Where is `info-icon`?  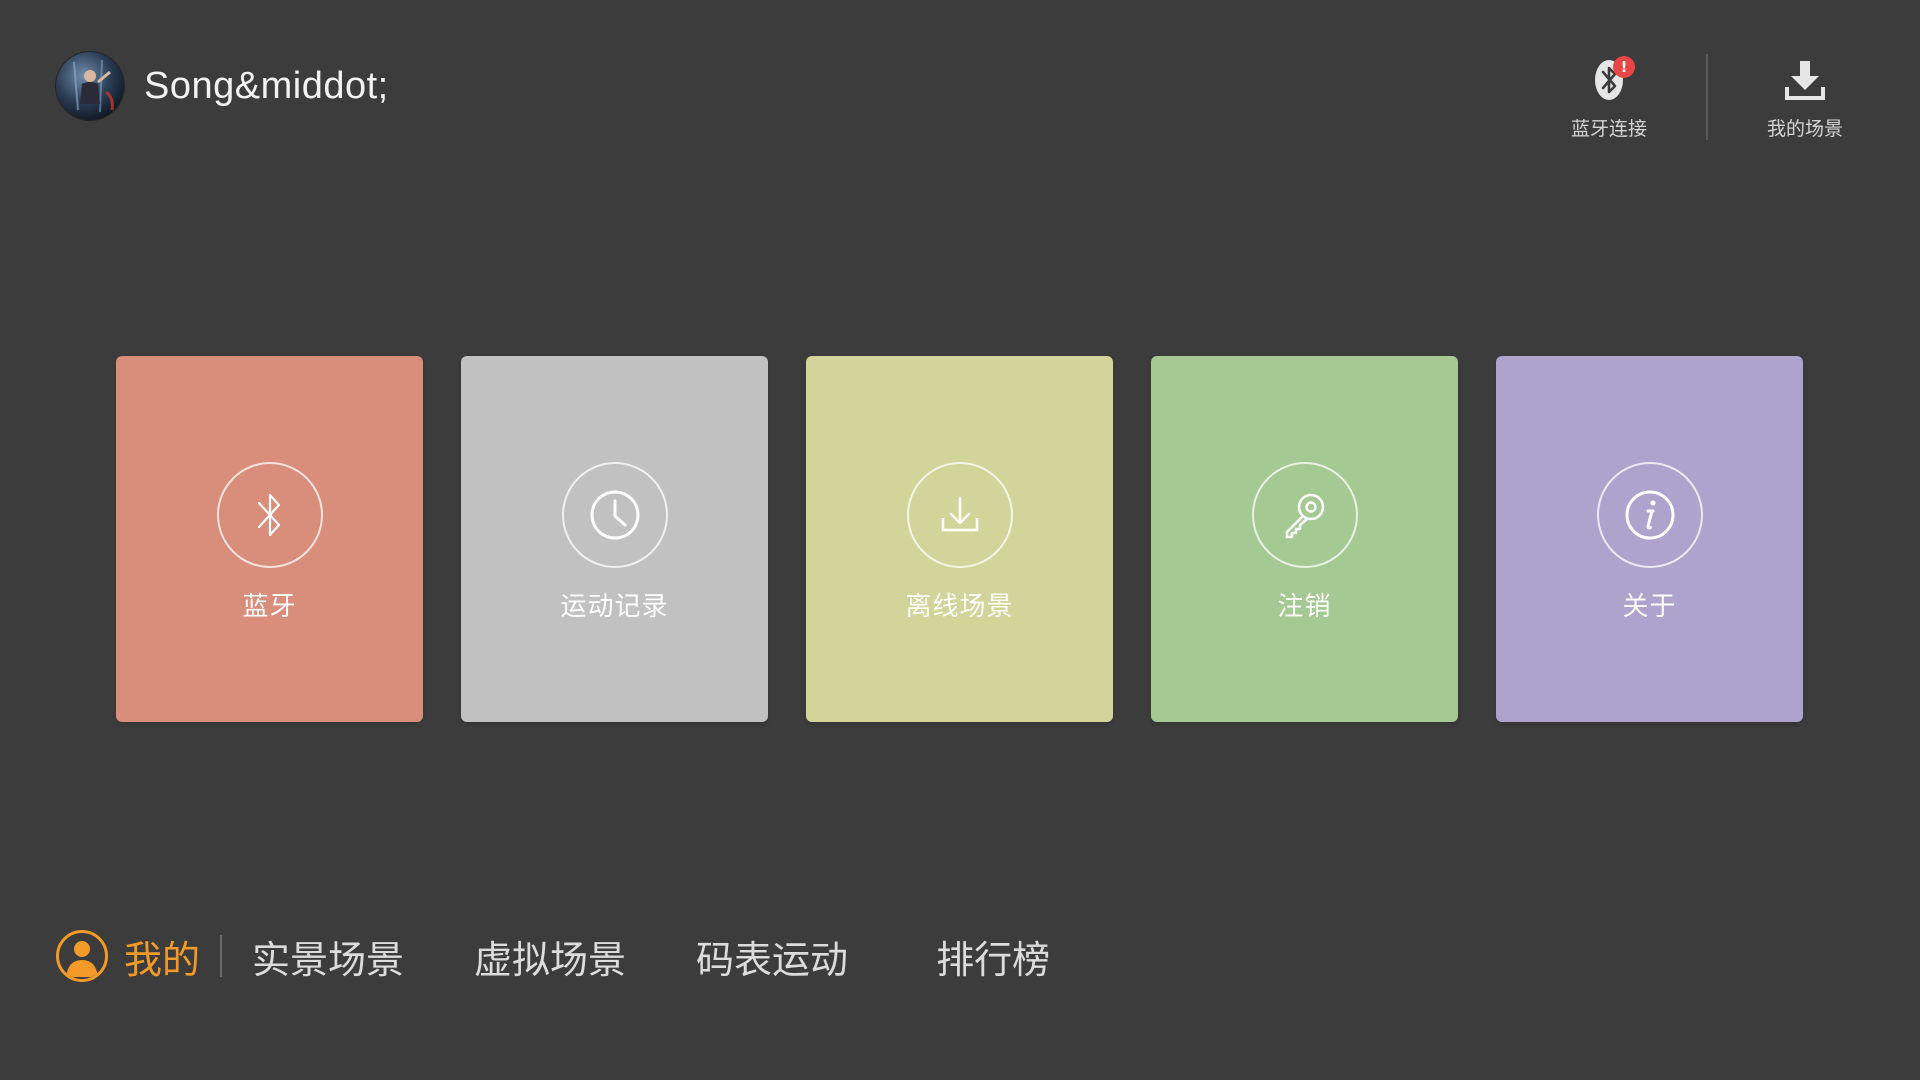 info-icon is located at coordinates (1649, 515).